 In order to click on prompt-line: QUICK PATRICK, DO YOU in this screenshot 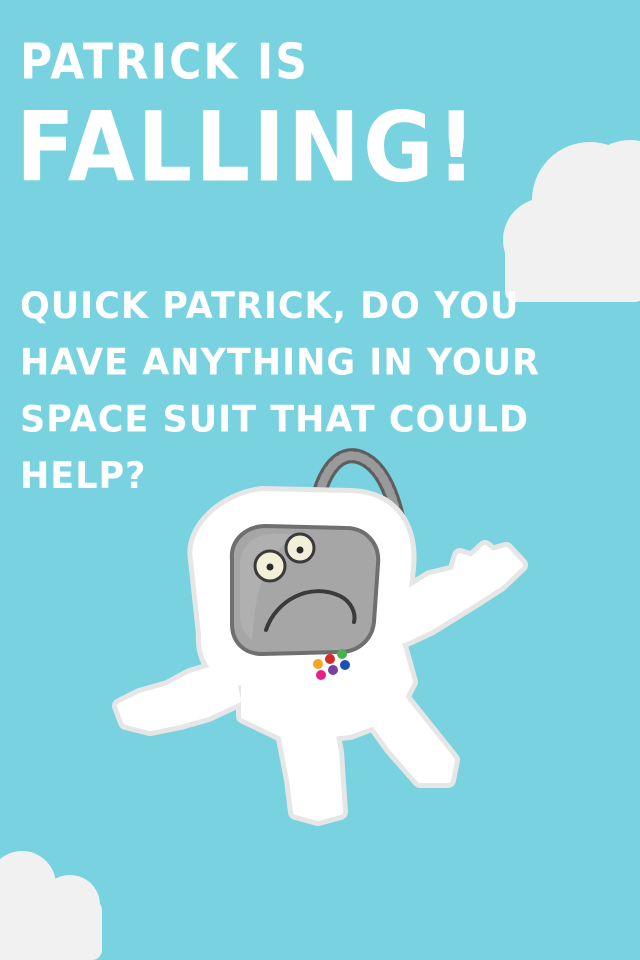, I will do `click(270, 306)`.